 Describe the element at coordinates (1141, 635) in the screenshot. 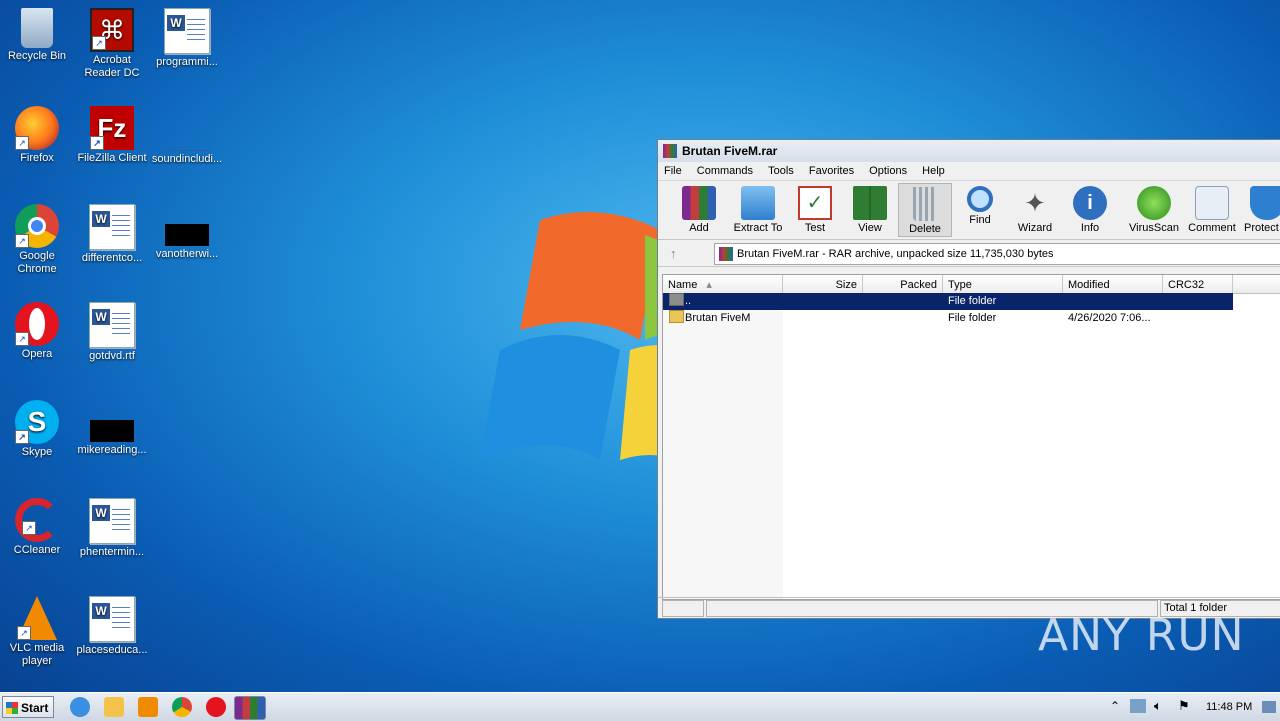

I see `watermark: ANY RUN` at that location.